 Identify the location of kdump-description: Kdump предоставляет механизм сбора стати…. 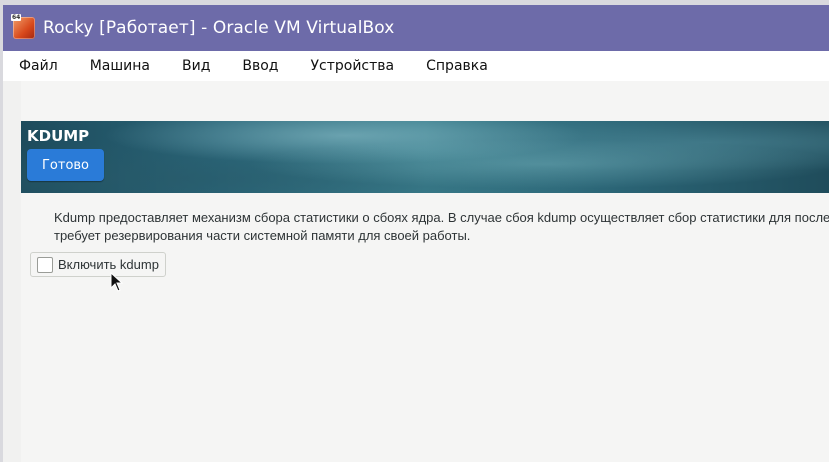
(441, 227).